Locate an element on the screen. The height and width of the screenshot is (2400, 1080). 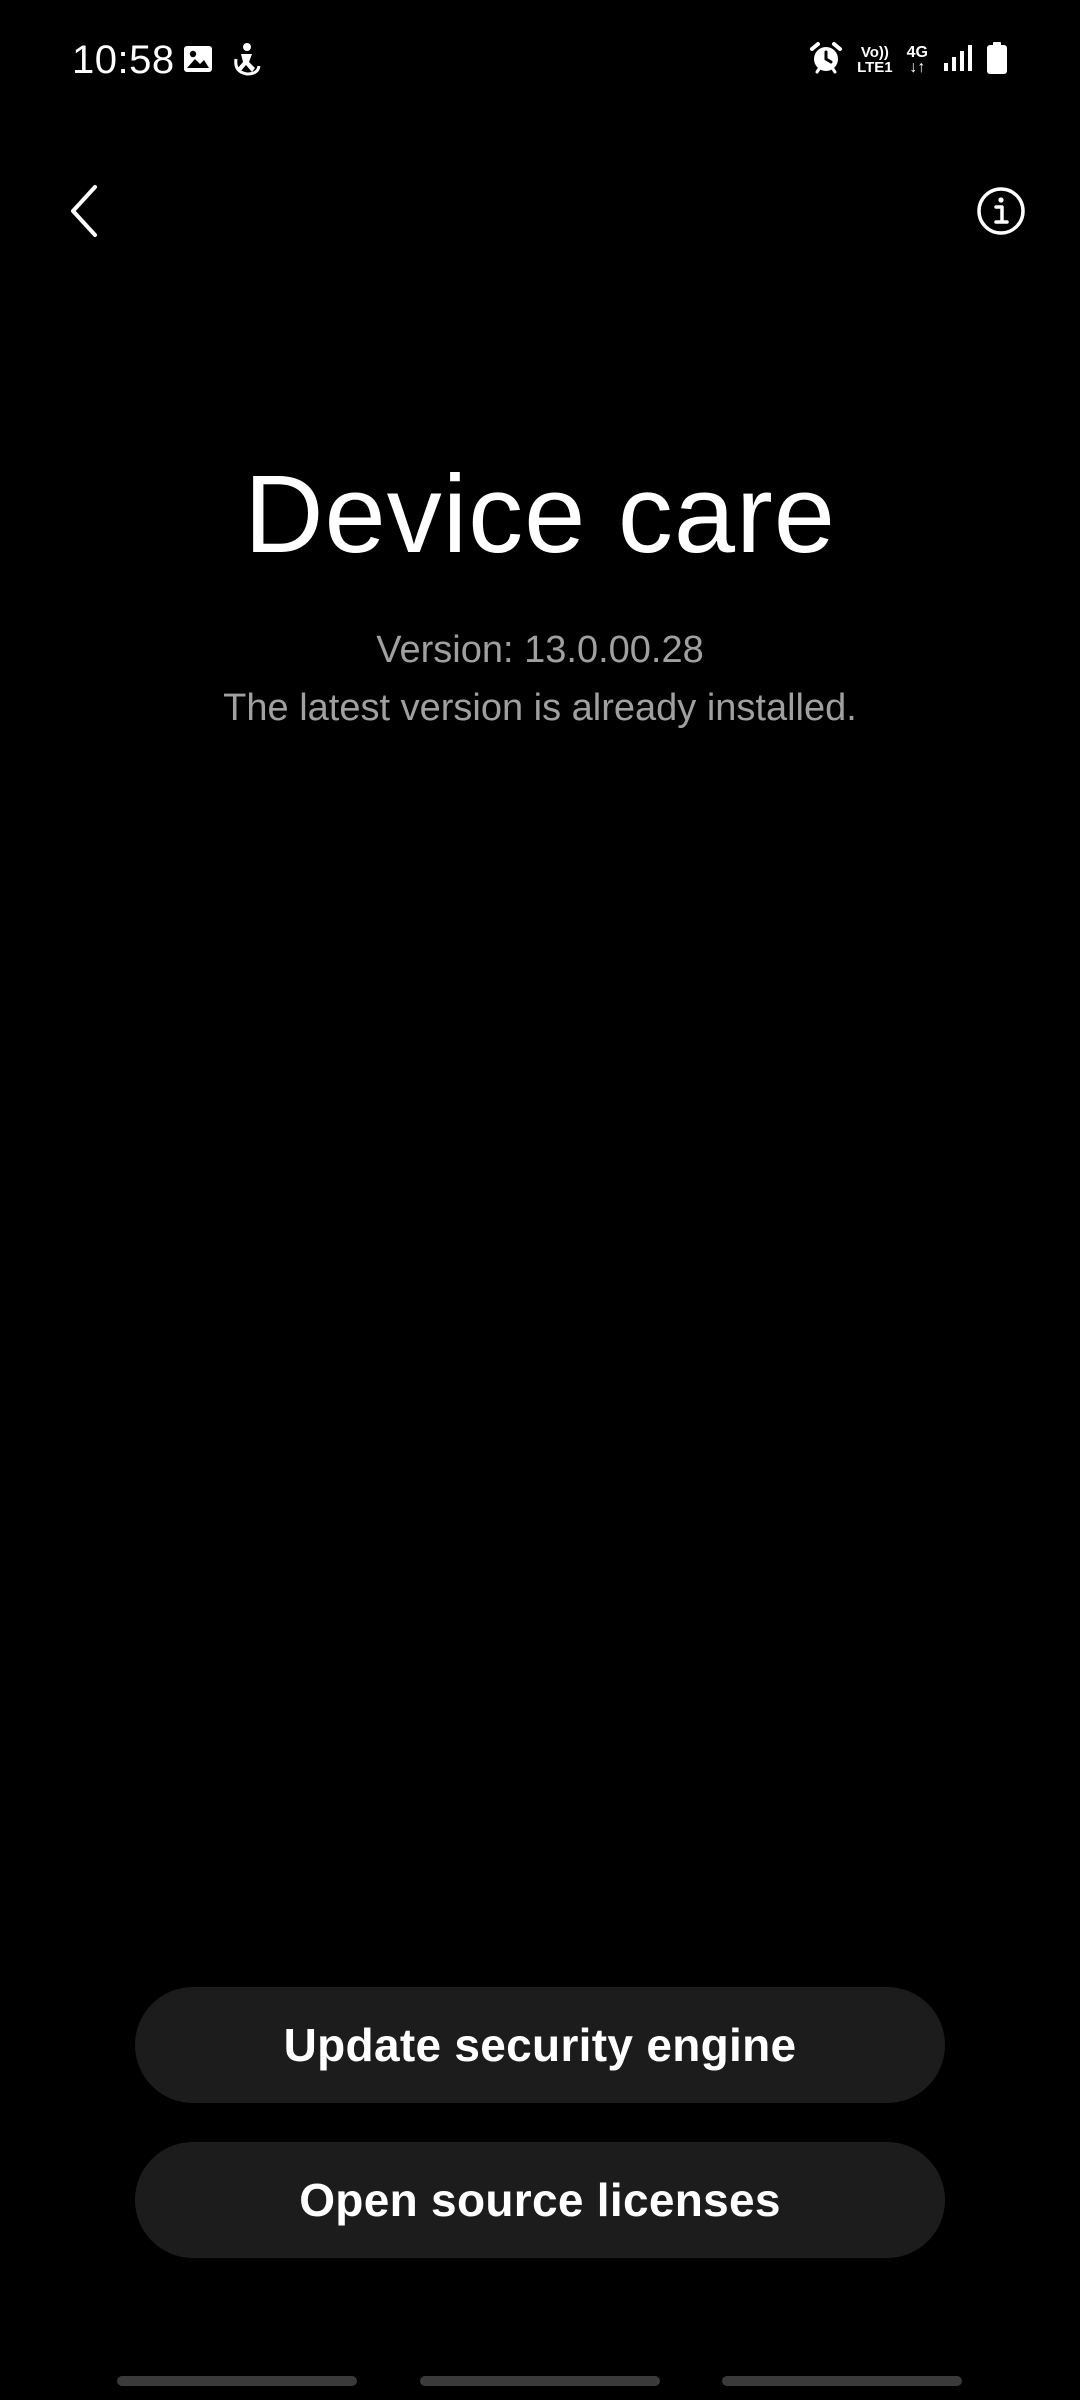
status-bar: 10:58 Vo)) LTE1 4G ↓↑ is located at coordinates (540, 60).